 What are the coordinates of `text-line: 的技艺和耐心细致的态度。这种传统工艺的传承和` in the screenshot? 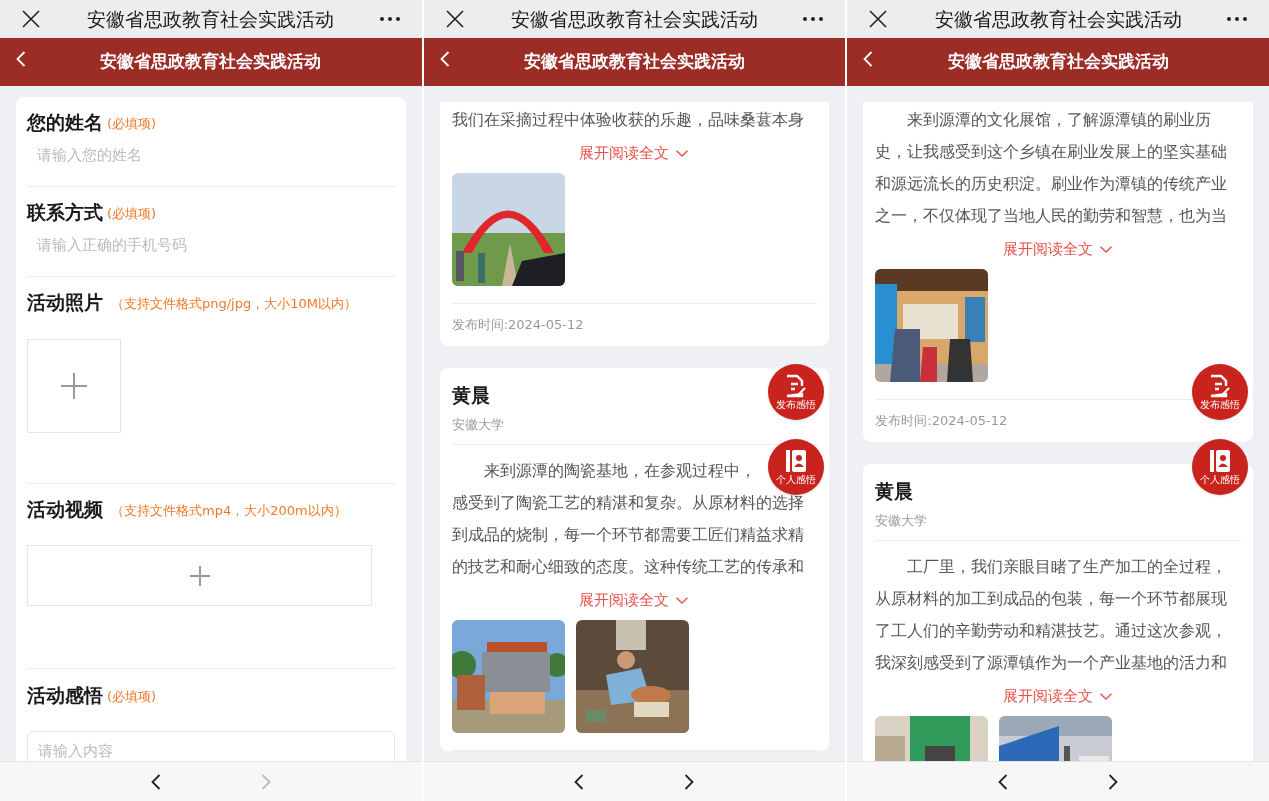 It's located at (627, 567).